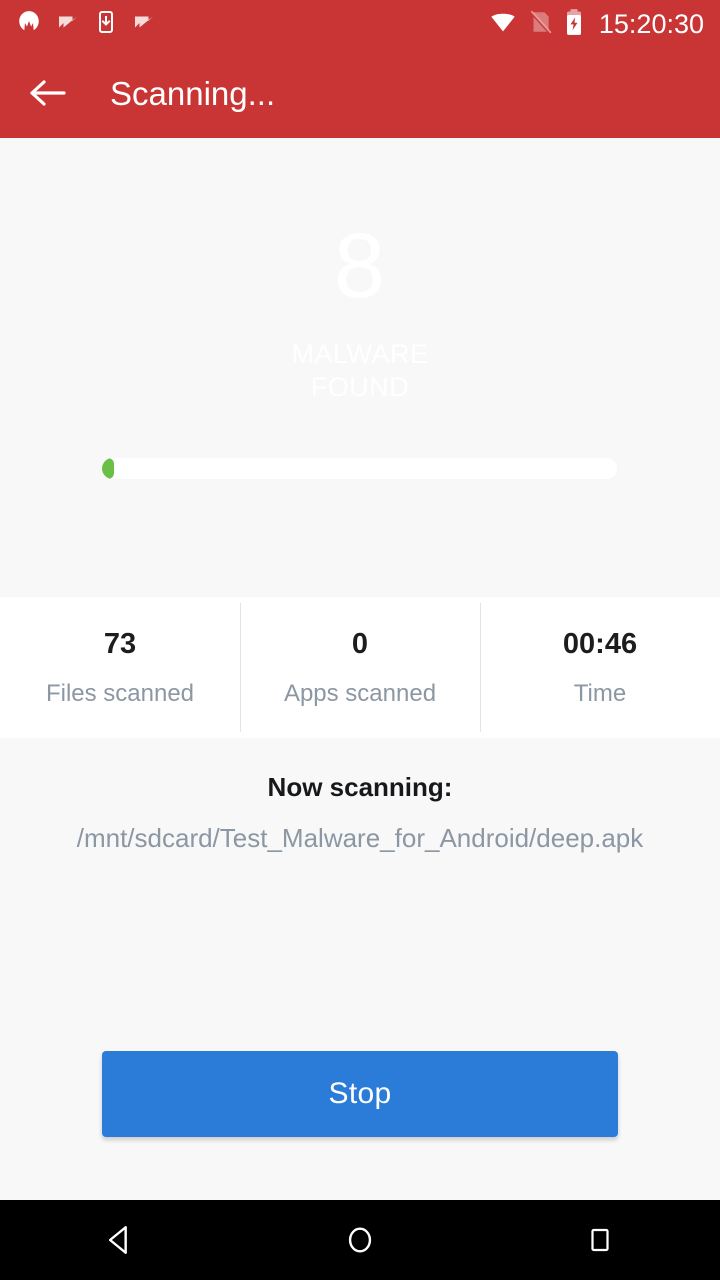  I want to click on malware-label-line2: FOUND, so click(360, 387).